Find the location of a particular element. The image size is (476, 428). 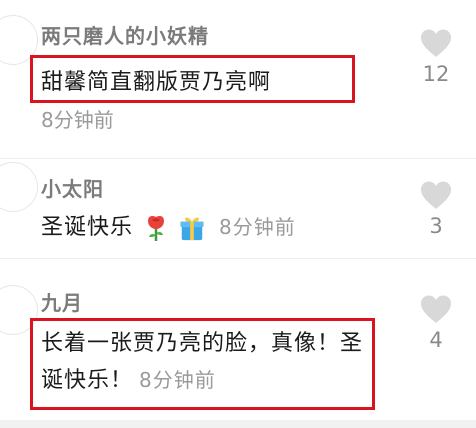

gift-emoji is located at coordinates (192, 229).